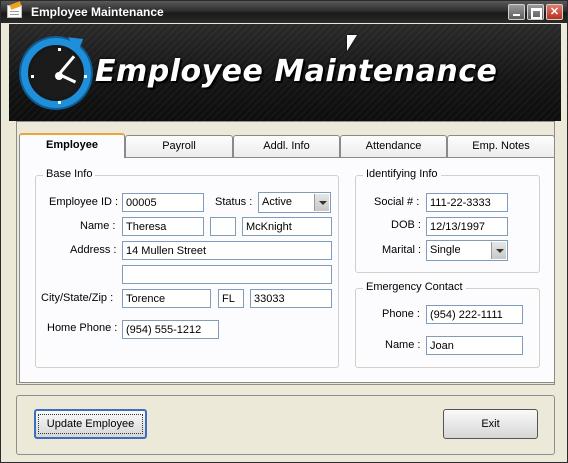 This screenshot has height=463, width=568. What do you see at coordinates (84, 202) in the screenshot?
I see `employee-id-label: Employee ID :` at bounding box center [84, 202].